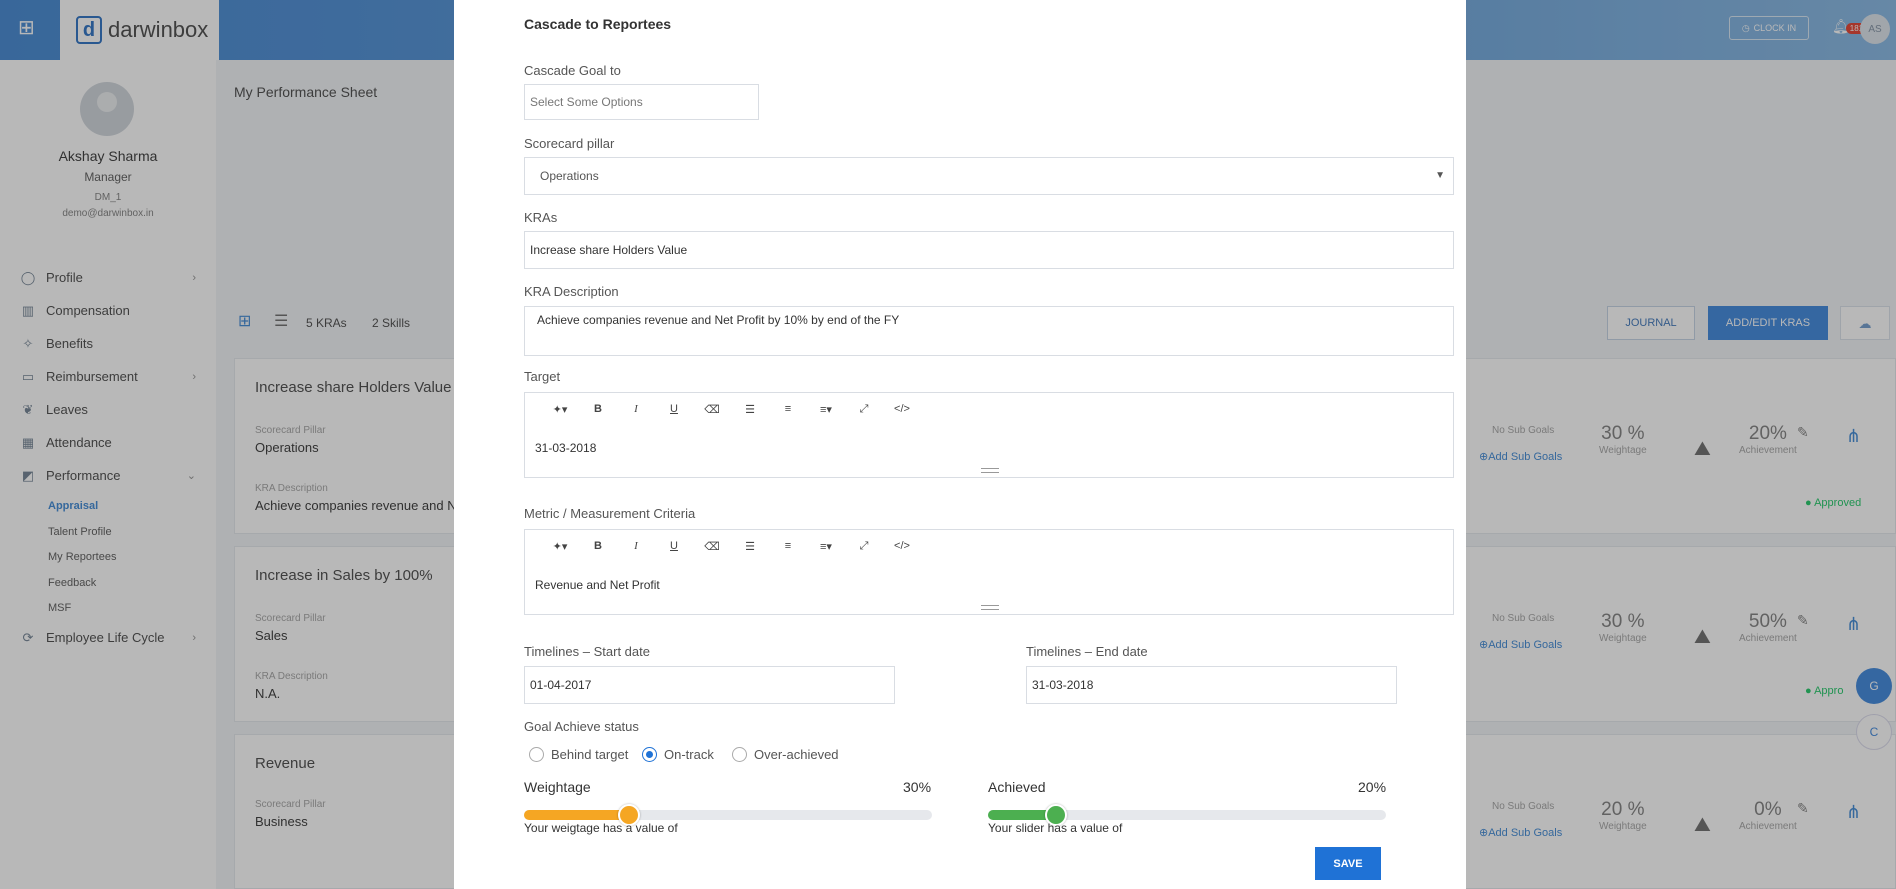 The height and width of the screenshot is (889, 1896). I want to click on achieved-note: Your slider has a value of, so click(1055, 828).